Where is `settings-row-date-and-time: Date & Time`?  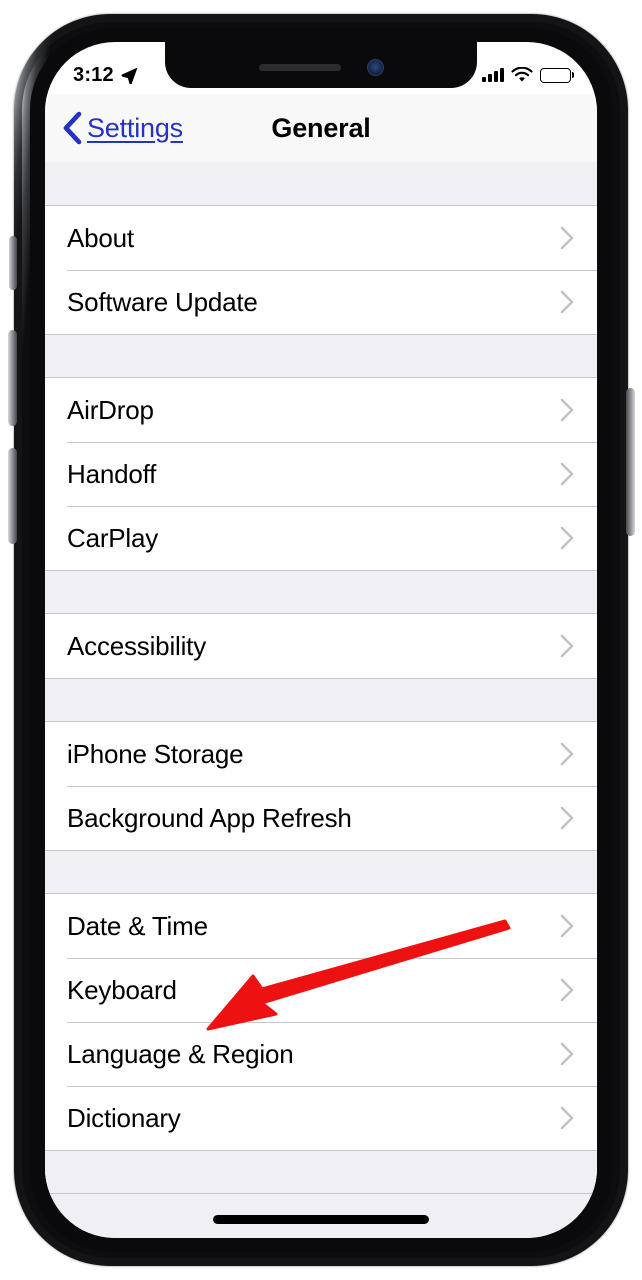
settings-row-date-and-time: Date & Time is located at coordinates (321, 926).